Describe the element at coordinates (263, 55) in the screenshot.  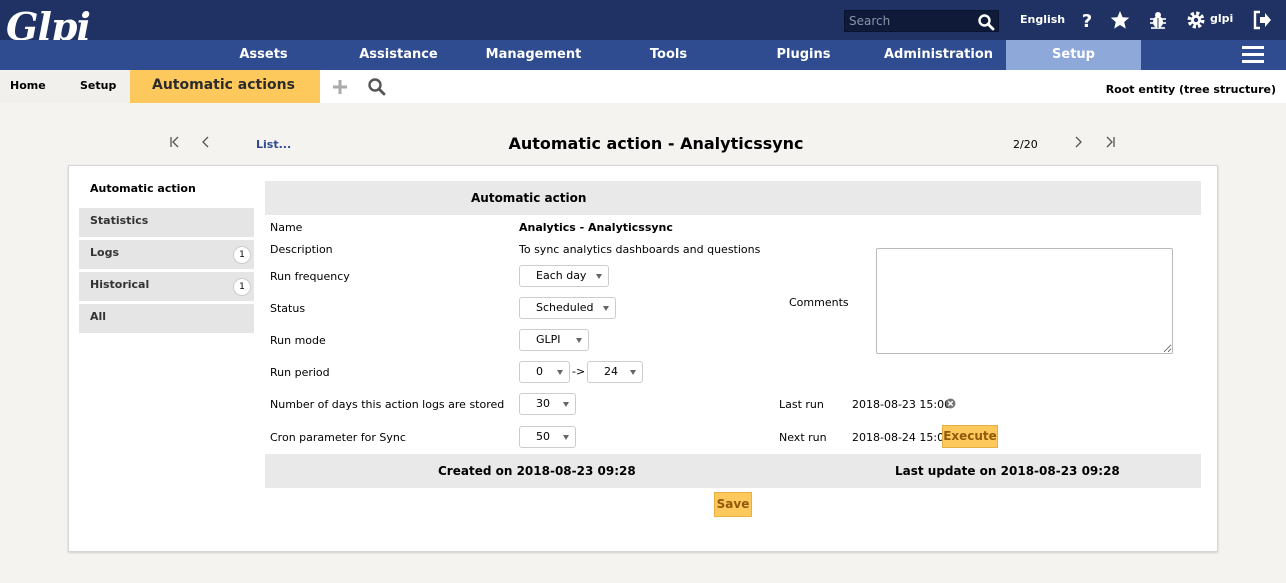
I see `menu-assets: Assets` at that location.